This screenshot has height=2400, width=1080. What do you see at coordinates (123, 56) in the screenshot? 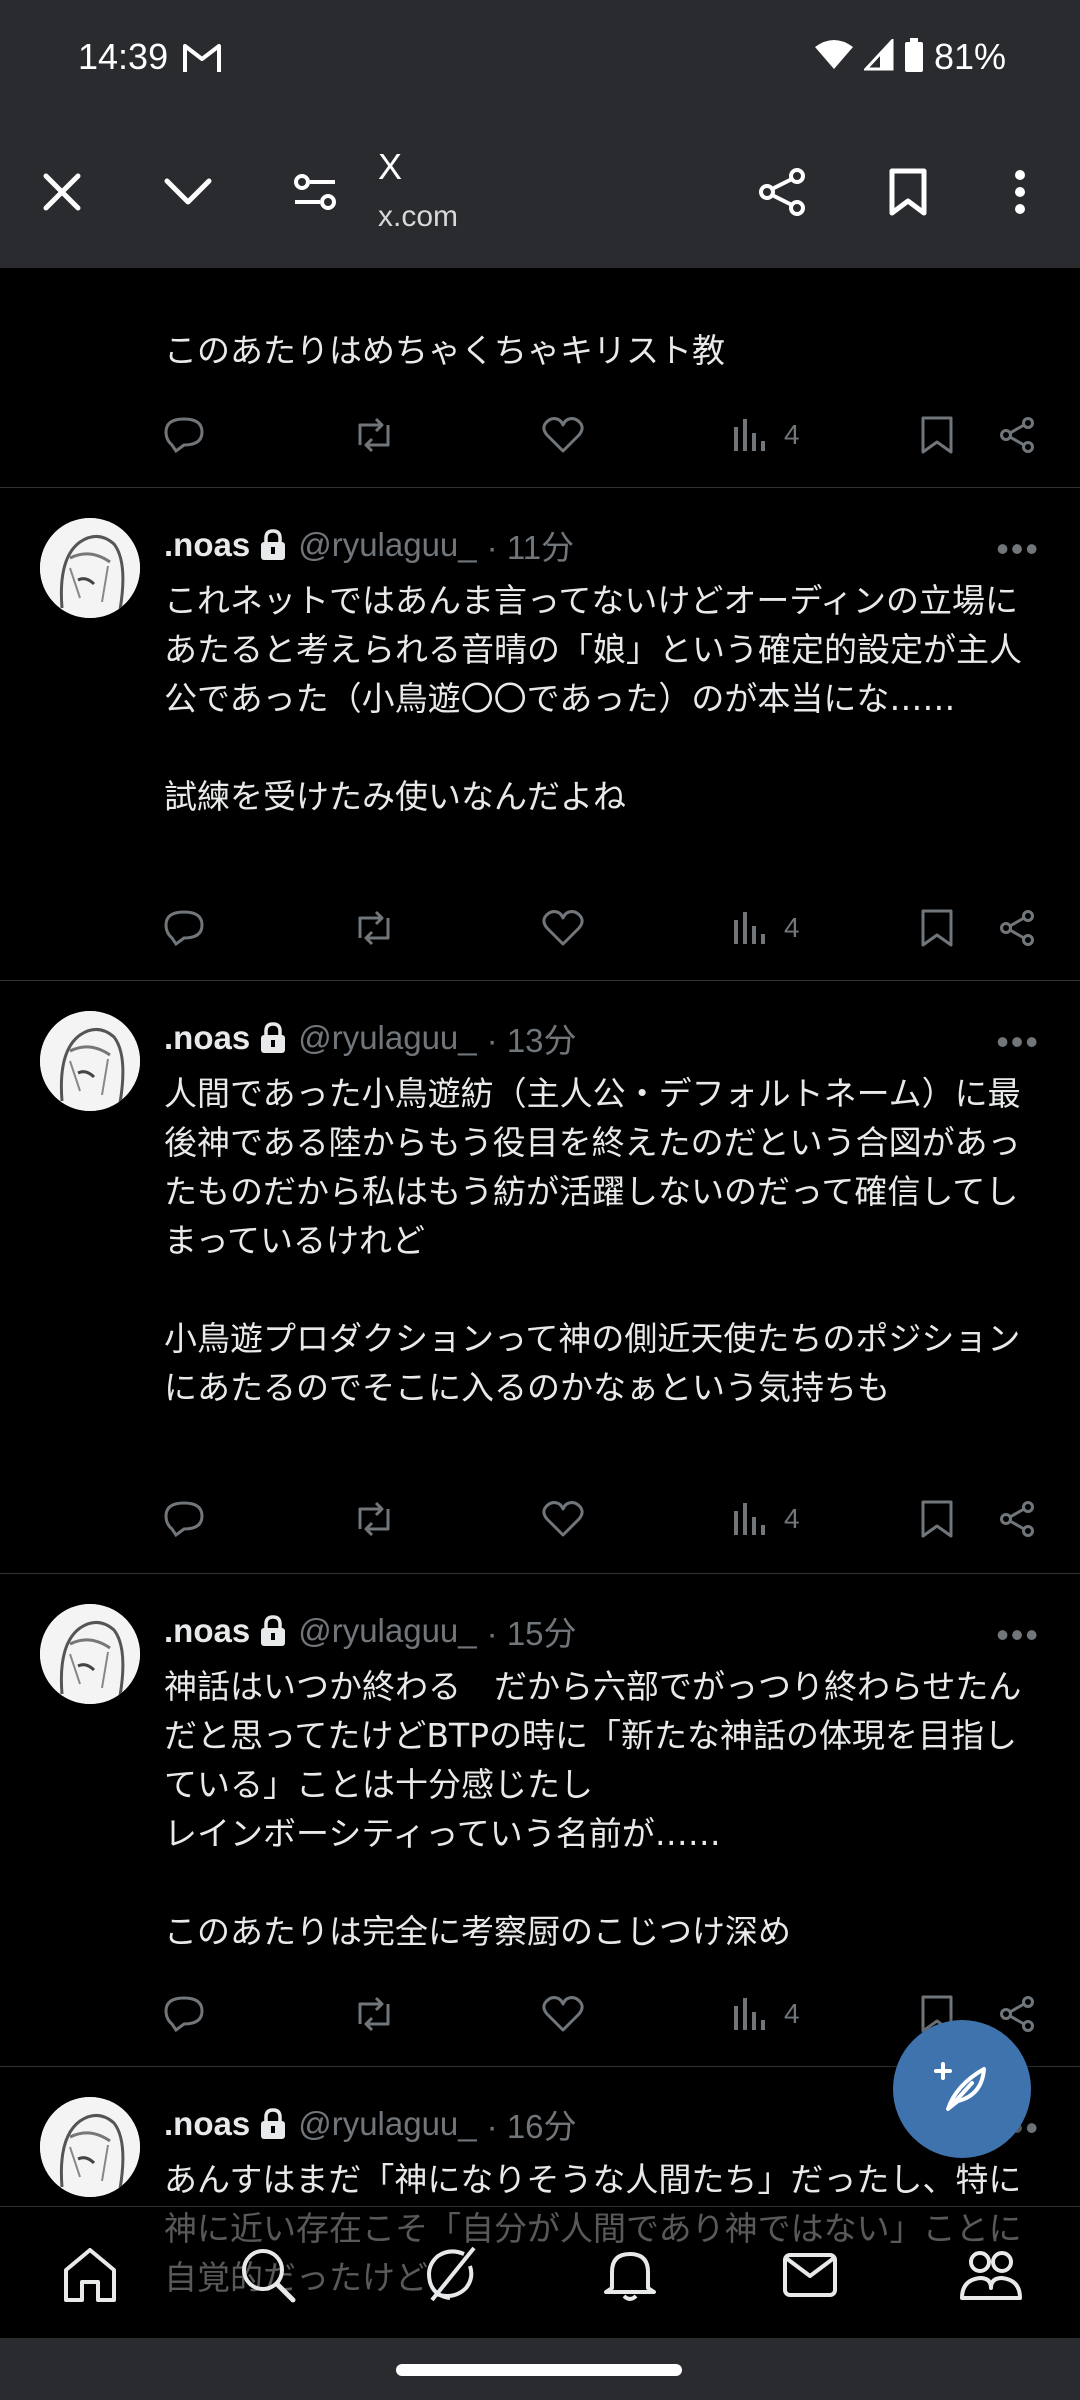
I see `status-time: 14:39` at bounding box center [123, 56].